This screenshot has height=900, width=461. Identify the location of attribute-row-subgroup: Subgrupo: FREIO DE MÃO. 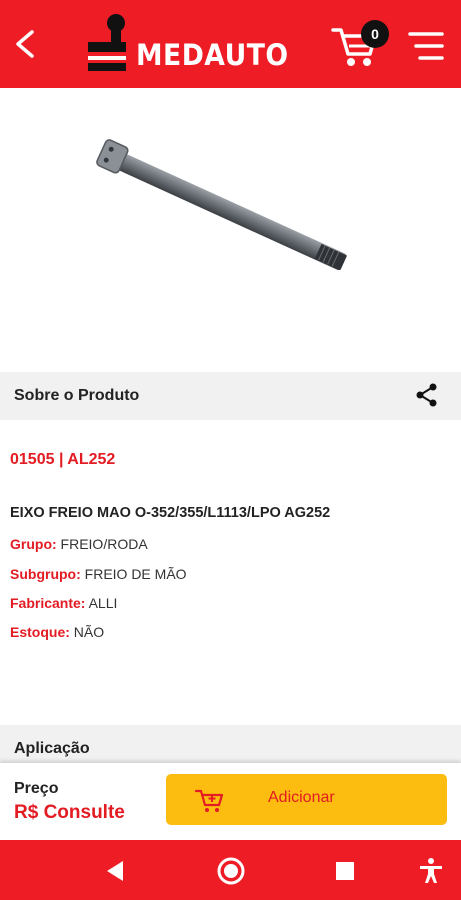
(98, 574).